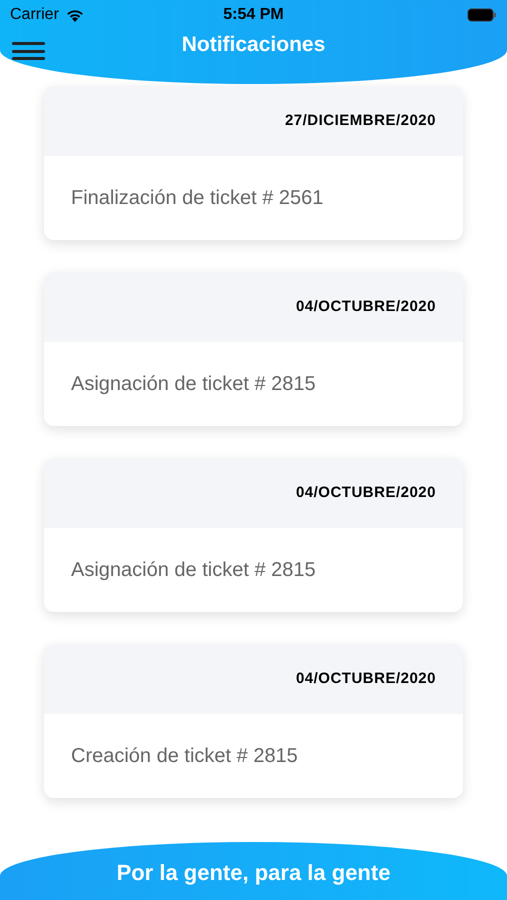  Describe the element at coordinates (253, 872) in the screenshot. I see `footer-slogan: Por la gente, para la gente` at that location.